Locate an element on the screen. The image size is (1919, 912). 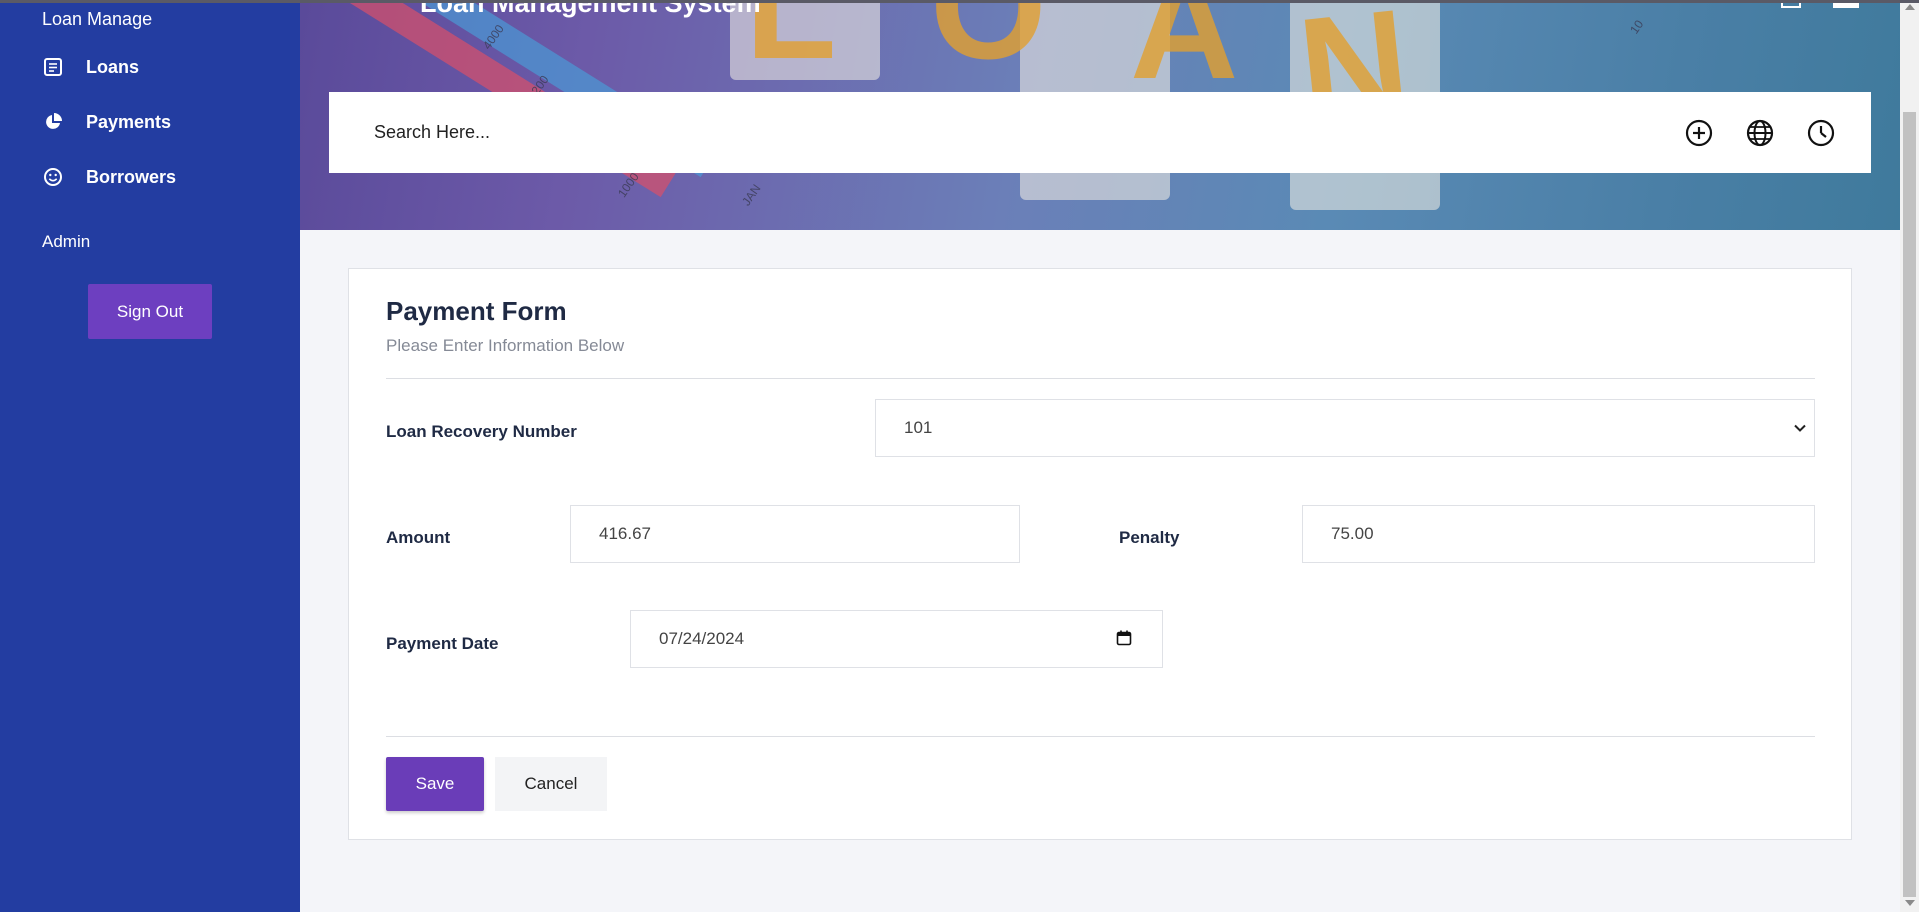
sign-out-button: Sign Out is located at coordinates (150, 311).